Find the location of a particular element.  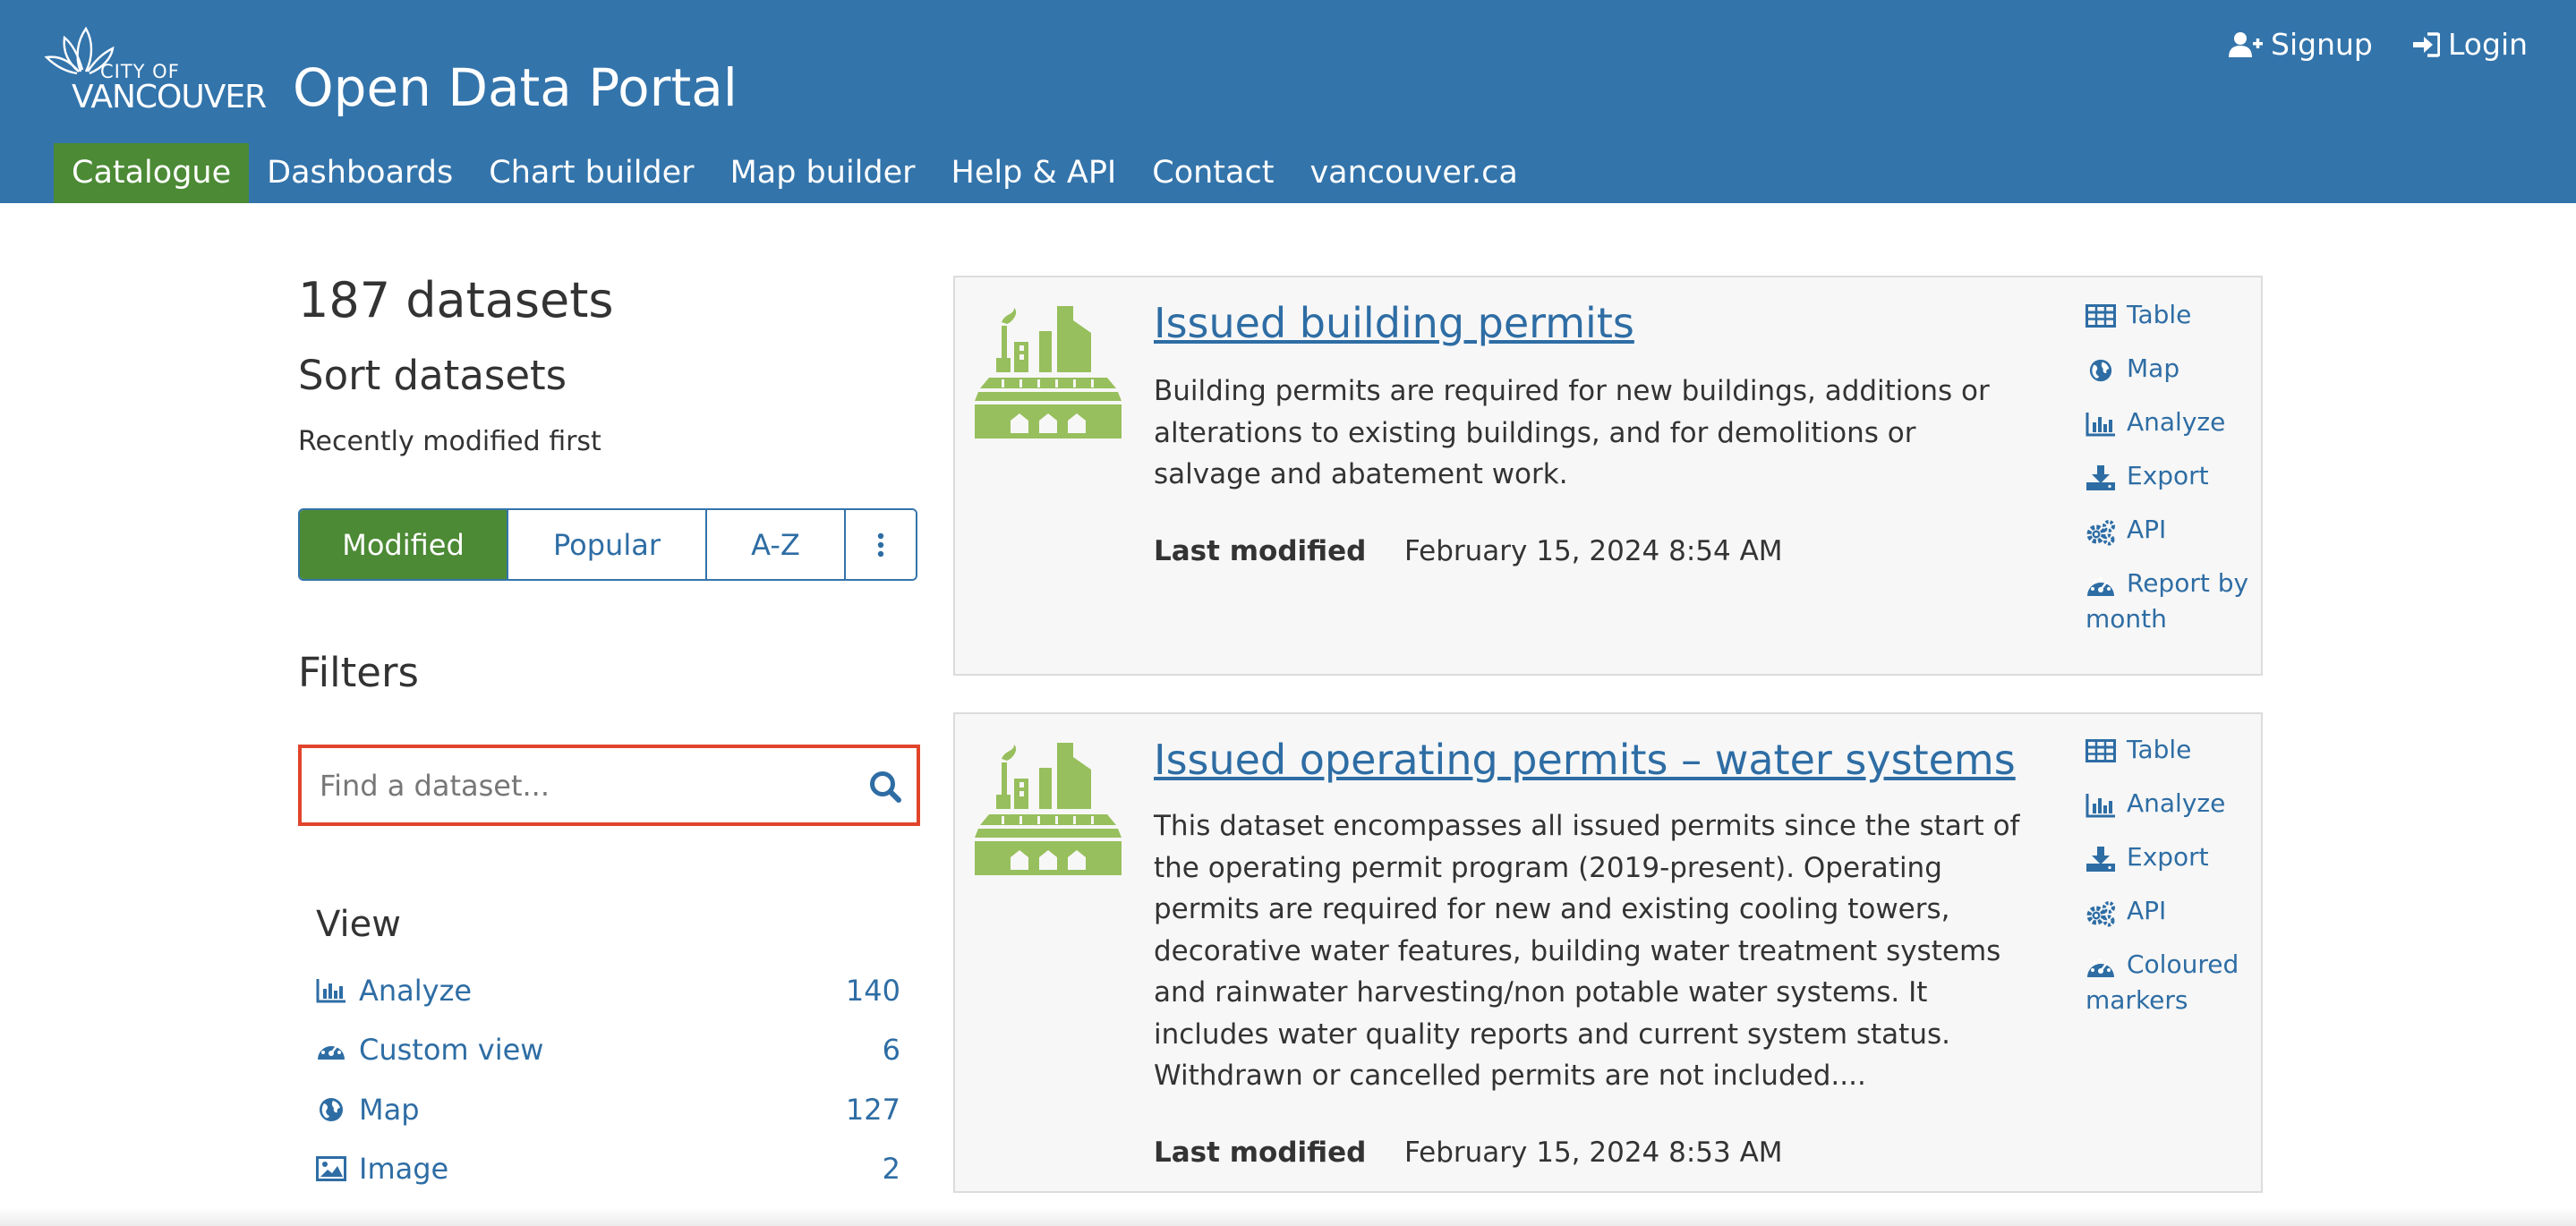

view-filter-count: 127 is located at coordinates (872, 1110).